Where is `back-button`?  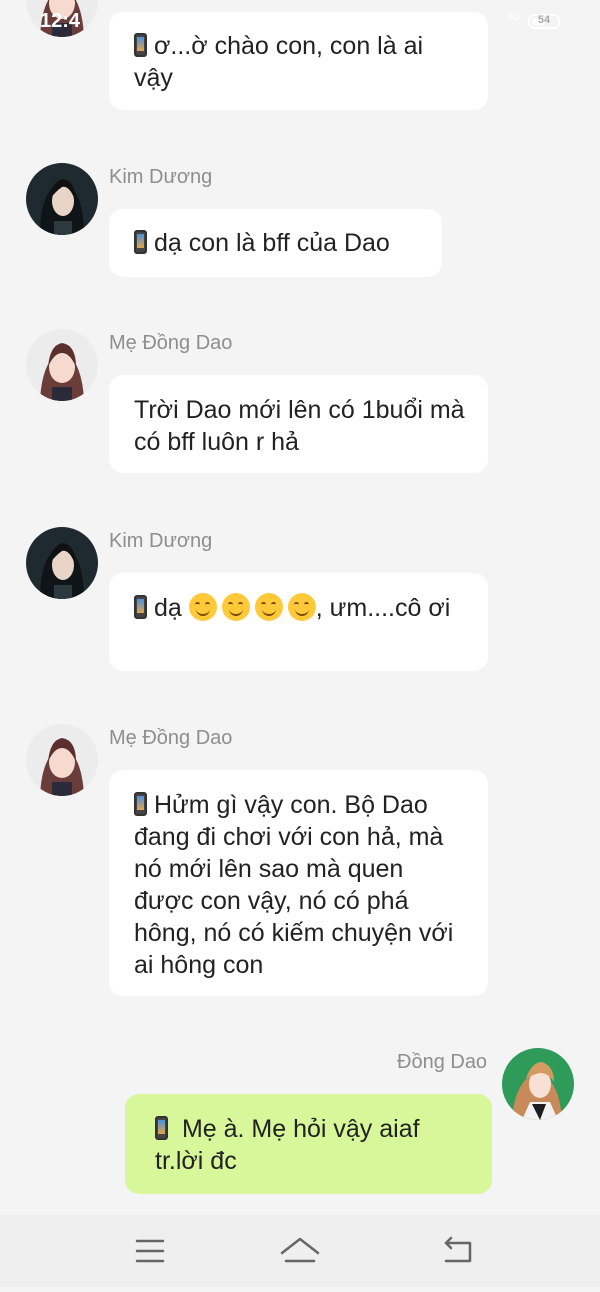
back-button is located at coordinates (458, 1251).